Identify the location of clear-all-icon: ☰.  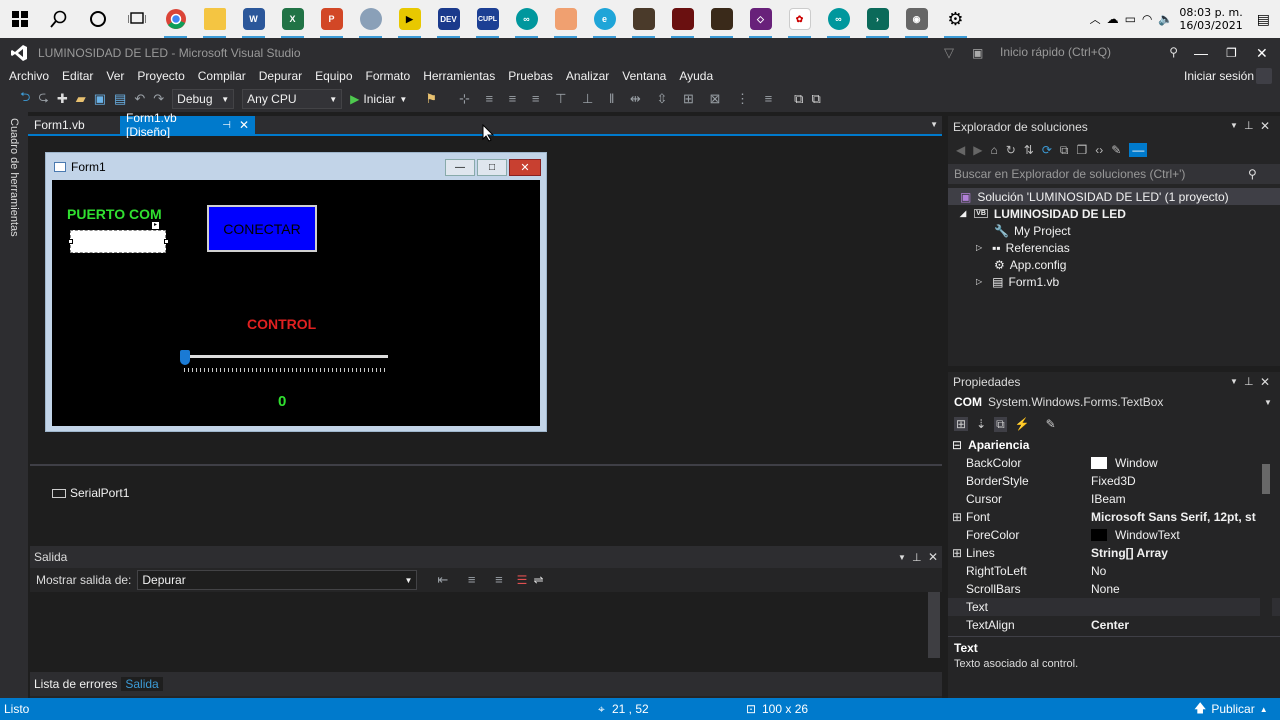
(522, 580).